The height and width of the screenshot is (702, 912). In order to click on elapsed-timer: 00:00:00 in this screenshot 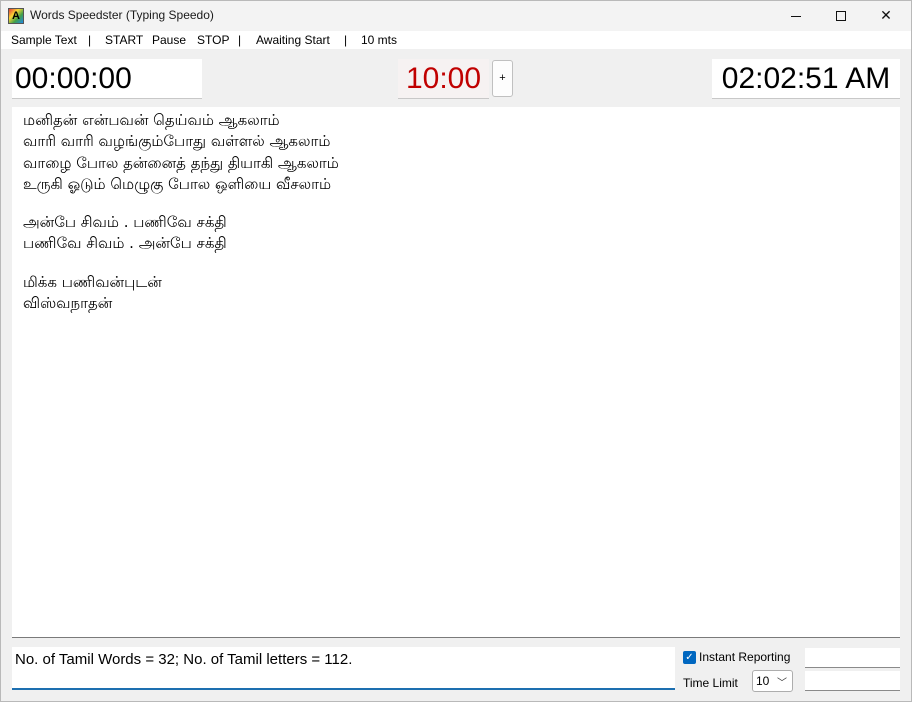, I will do `click(107, 79)`.